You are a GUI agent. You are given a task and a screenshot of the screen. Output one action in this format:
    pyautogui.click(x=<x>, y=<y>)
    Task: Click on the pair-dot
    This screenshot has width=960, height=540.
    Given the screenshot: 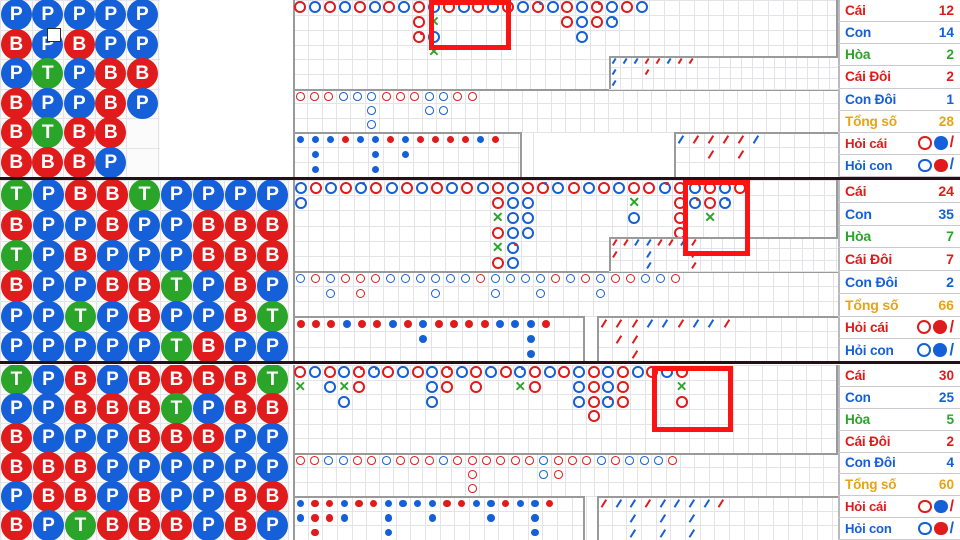 What is the action you would take?
    pyautogui.click(x=614, y=19)
    